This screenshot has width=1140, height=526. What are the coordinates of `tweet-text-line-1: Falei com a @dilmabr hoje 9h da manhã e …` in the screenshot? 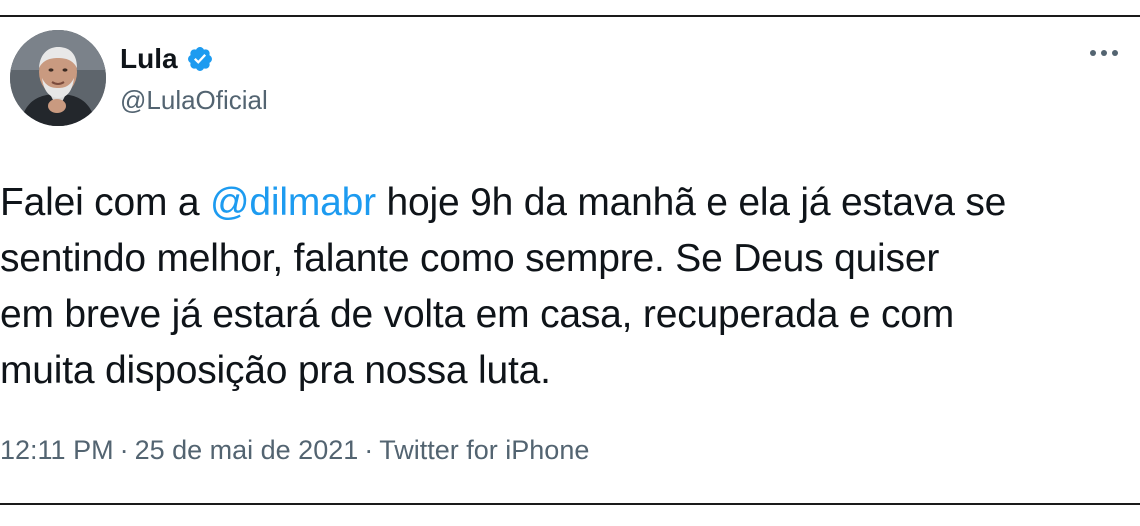 It's located at (570, 203).